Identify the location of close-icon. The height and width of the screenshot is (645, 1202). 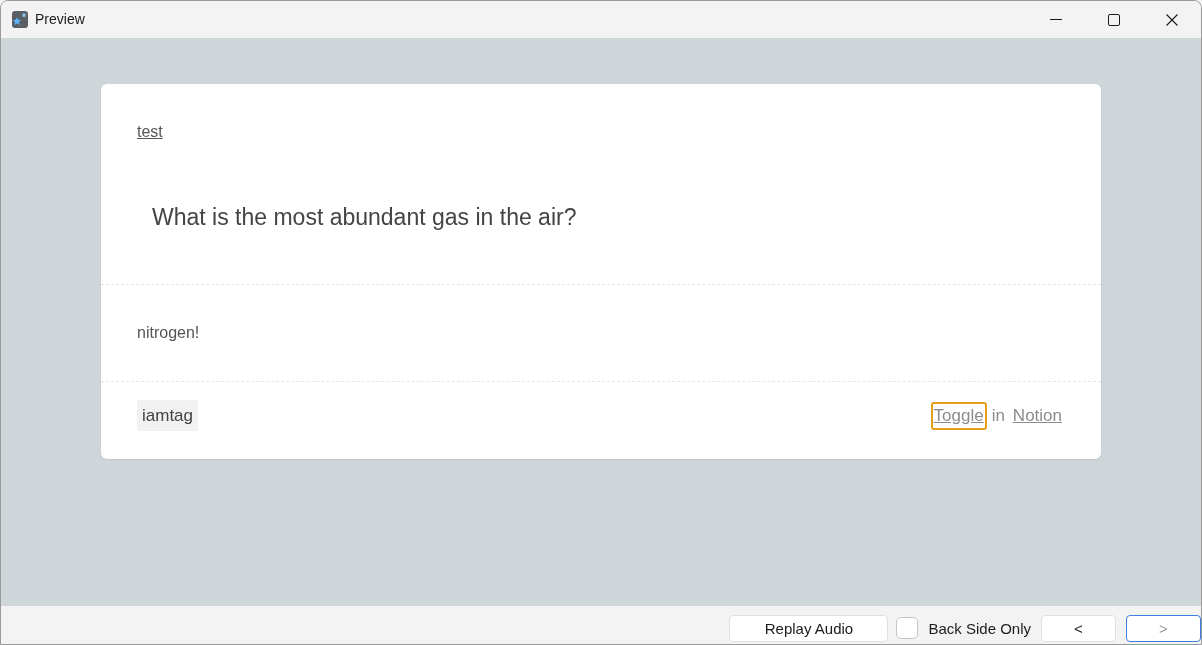
(1172, 19).